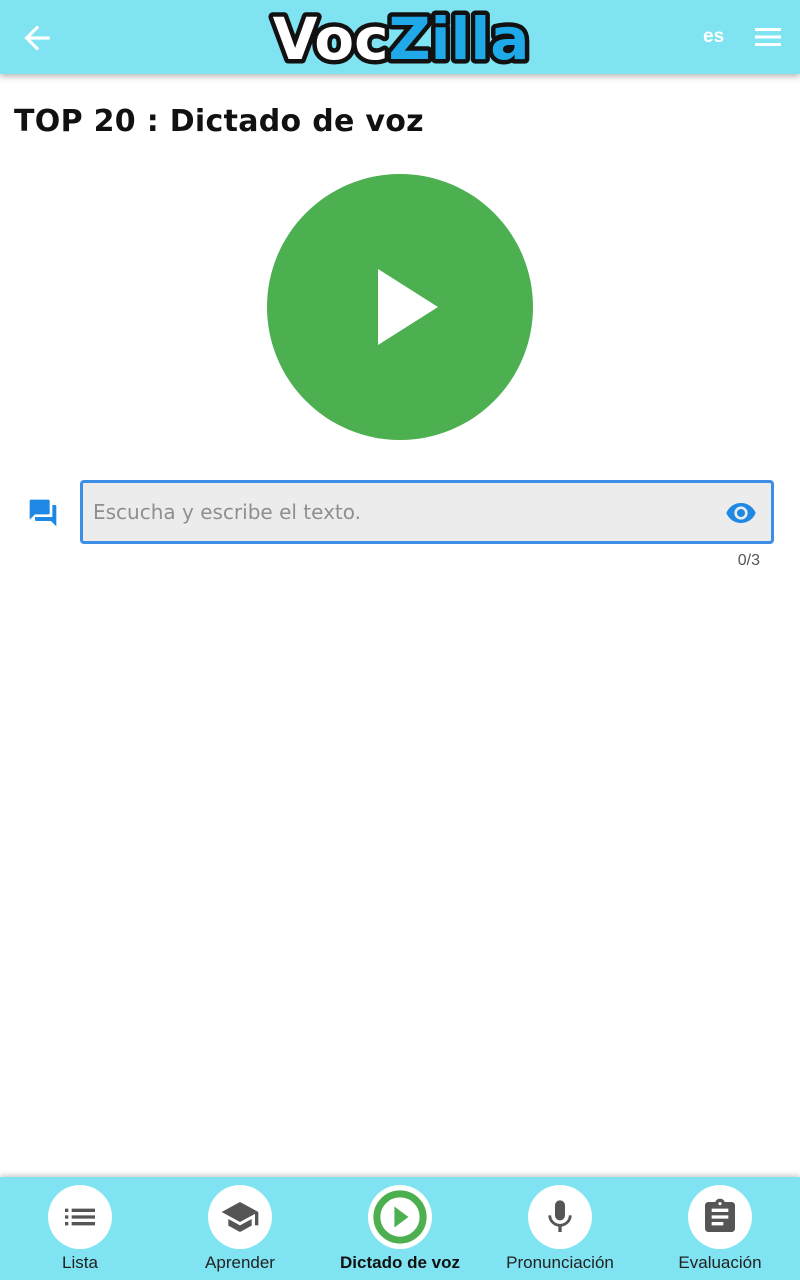 Image resolution: width=800 pixels, height=1280 pixels. What do you see at coordinates (80, 1262) in the screenshot?
I see `nav-label: Lista` at bounding box center [80, 1262].